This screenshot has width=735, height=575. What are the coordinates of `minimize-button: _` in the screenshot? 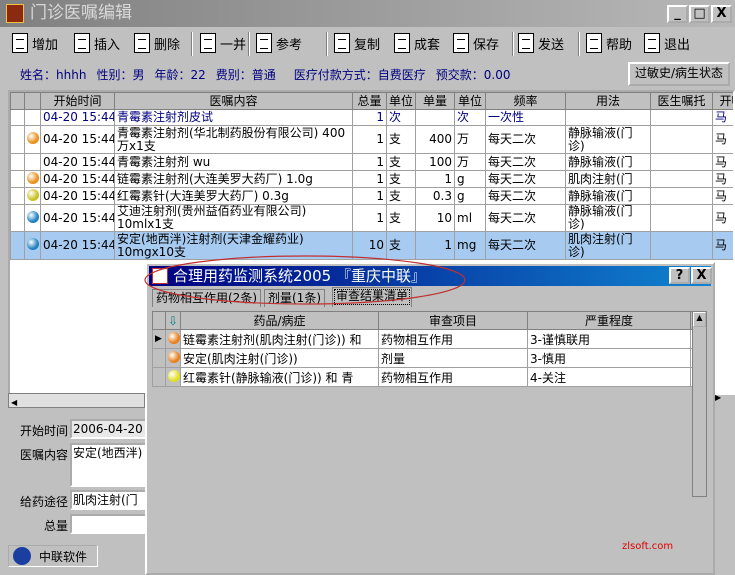 It's located at (677, 14).